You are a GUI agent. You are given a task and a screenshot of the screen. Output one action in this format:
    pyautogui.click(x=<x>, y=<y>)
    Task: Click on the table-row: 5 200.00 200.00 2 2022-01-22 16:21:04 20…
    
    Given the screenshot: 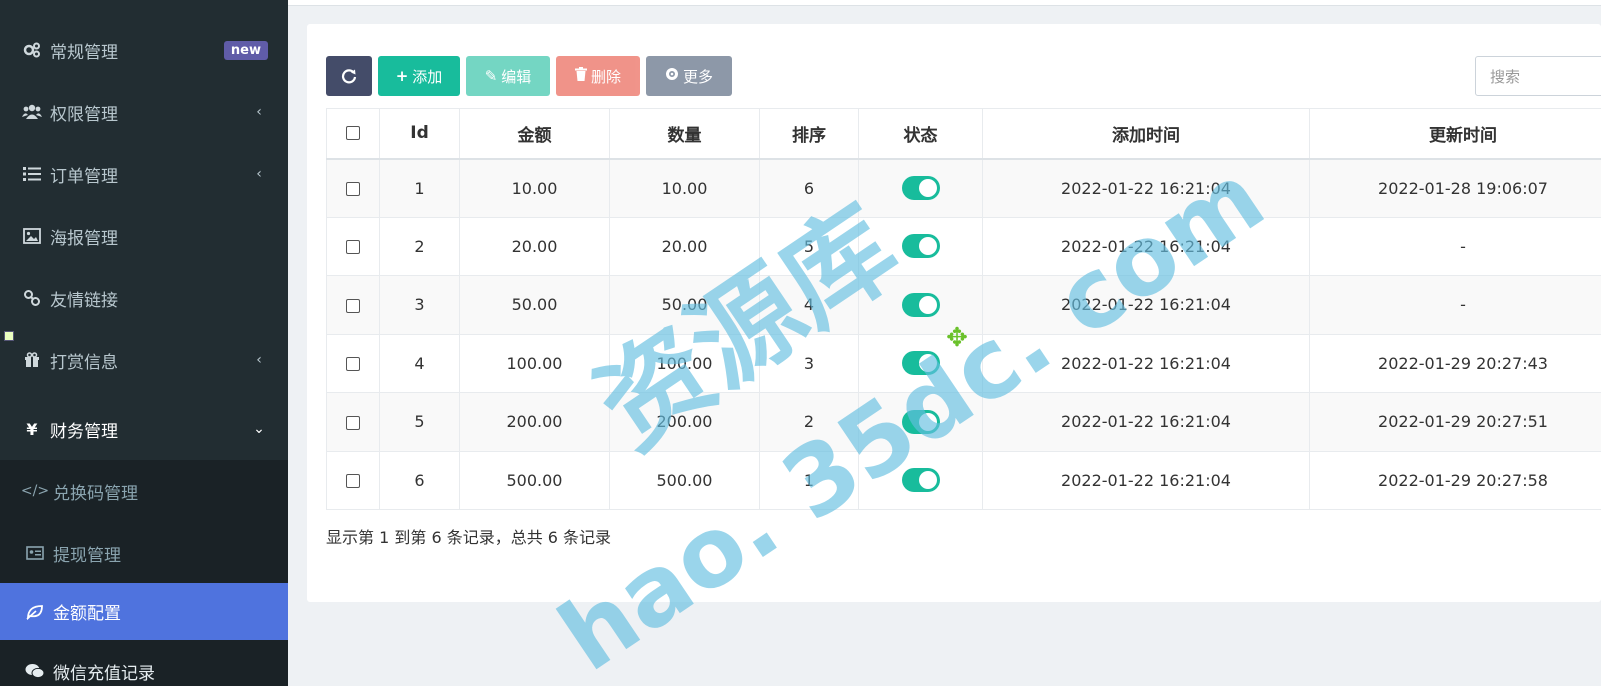 What is the action you would take?
    pyautogui.click(x=963, y=422)
    